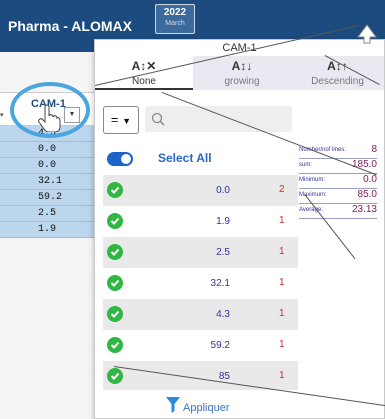  Describe the element at coordinates (50, 230) in the screenshot. I see `table-cell: 1.9` at that location.